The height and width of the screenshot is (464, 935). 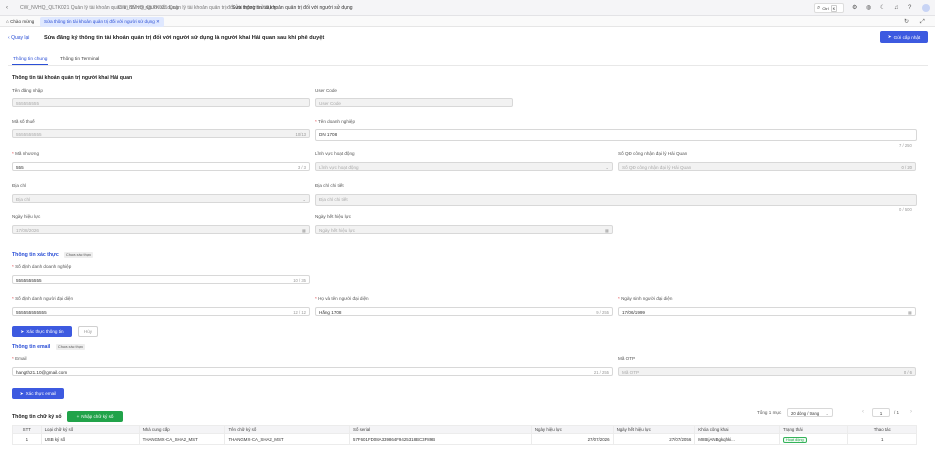 I want to click on help-icon: ?, so click(x=909, y=8).